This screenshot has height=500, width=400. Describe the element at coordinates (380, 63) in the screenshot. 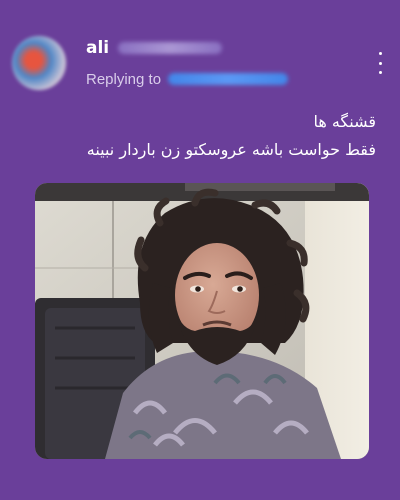

I see `more-vertical-icon` at that location.